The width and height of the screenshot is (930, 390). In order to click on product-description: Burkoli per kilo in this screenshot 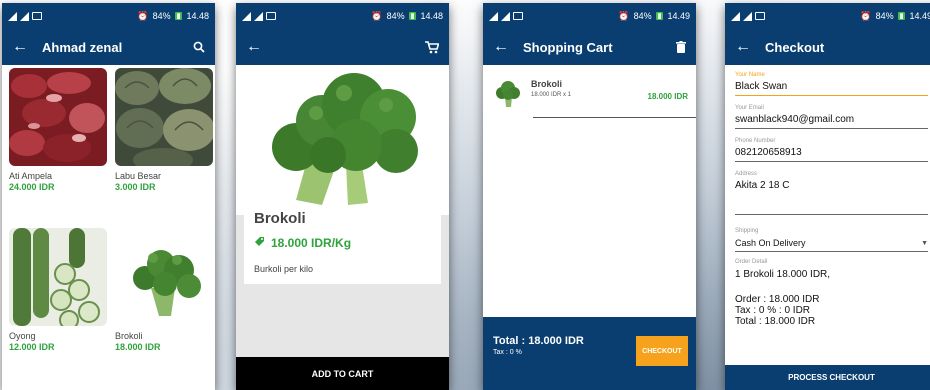, I will do `click(284, 269)`.